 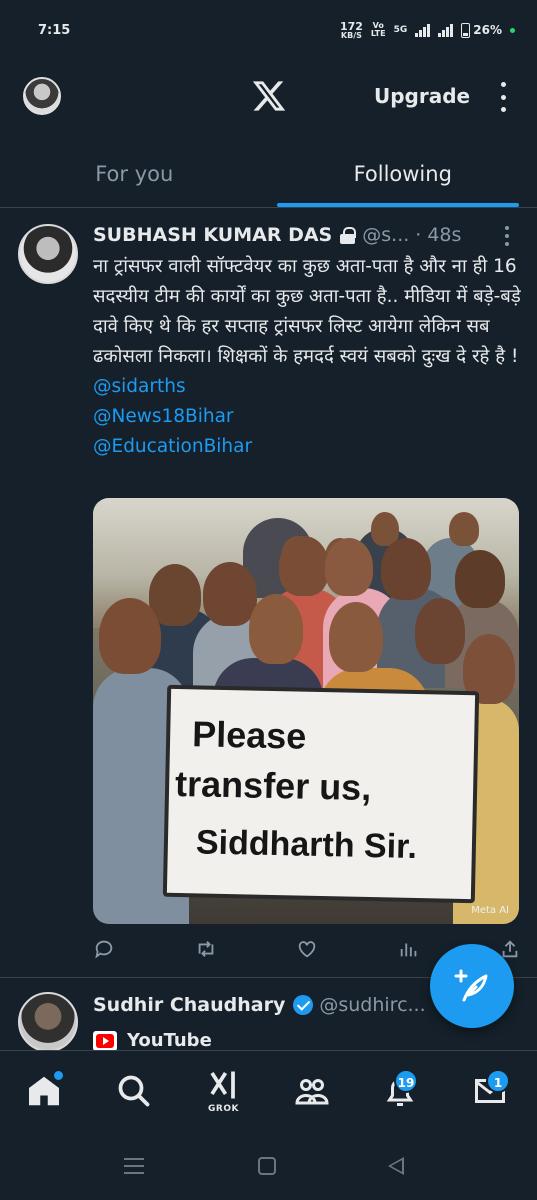 I want to click on compose-post-button, so click(x=472, y=986).